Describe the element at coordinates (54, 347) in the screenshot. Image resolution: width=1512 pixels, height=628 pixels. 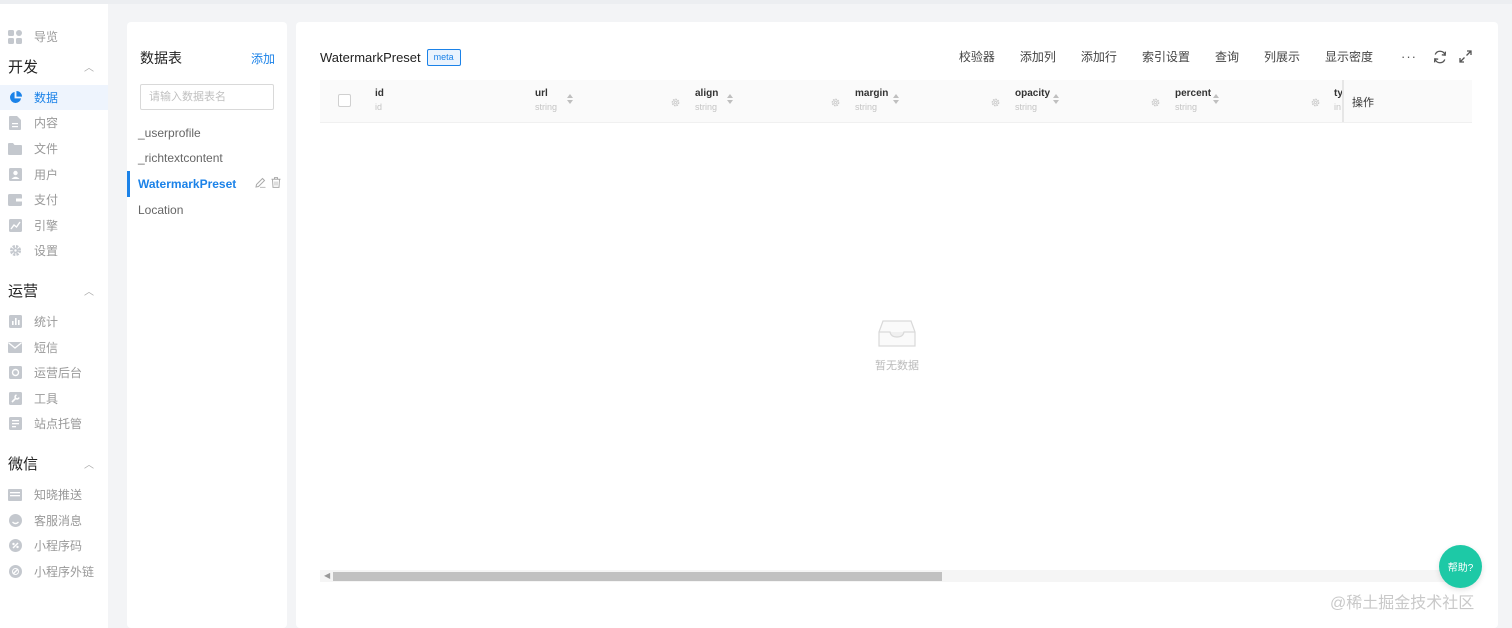
I see `nav-item-sms: 短信` at that location.